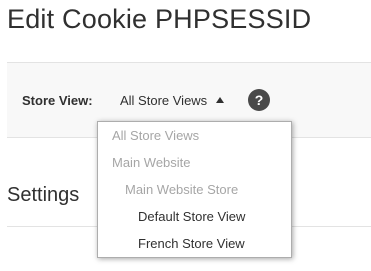 Image resolution: width=371 pixels, height=271 pixels. I want to click on caret-up-icon, so click(220, 100).